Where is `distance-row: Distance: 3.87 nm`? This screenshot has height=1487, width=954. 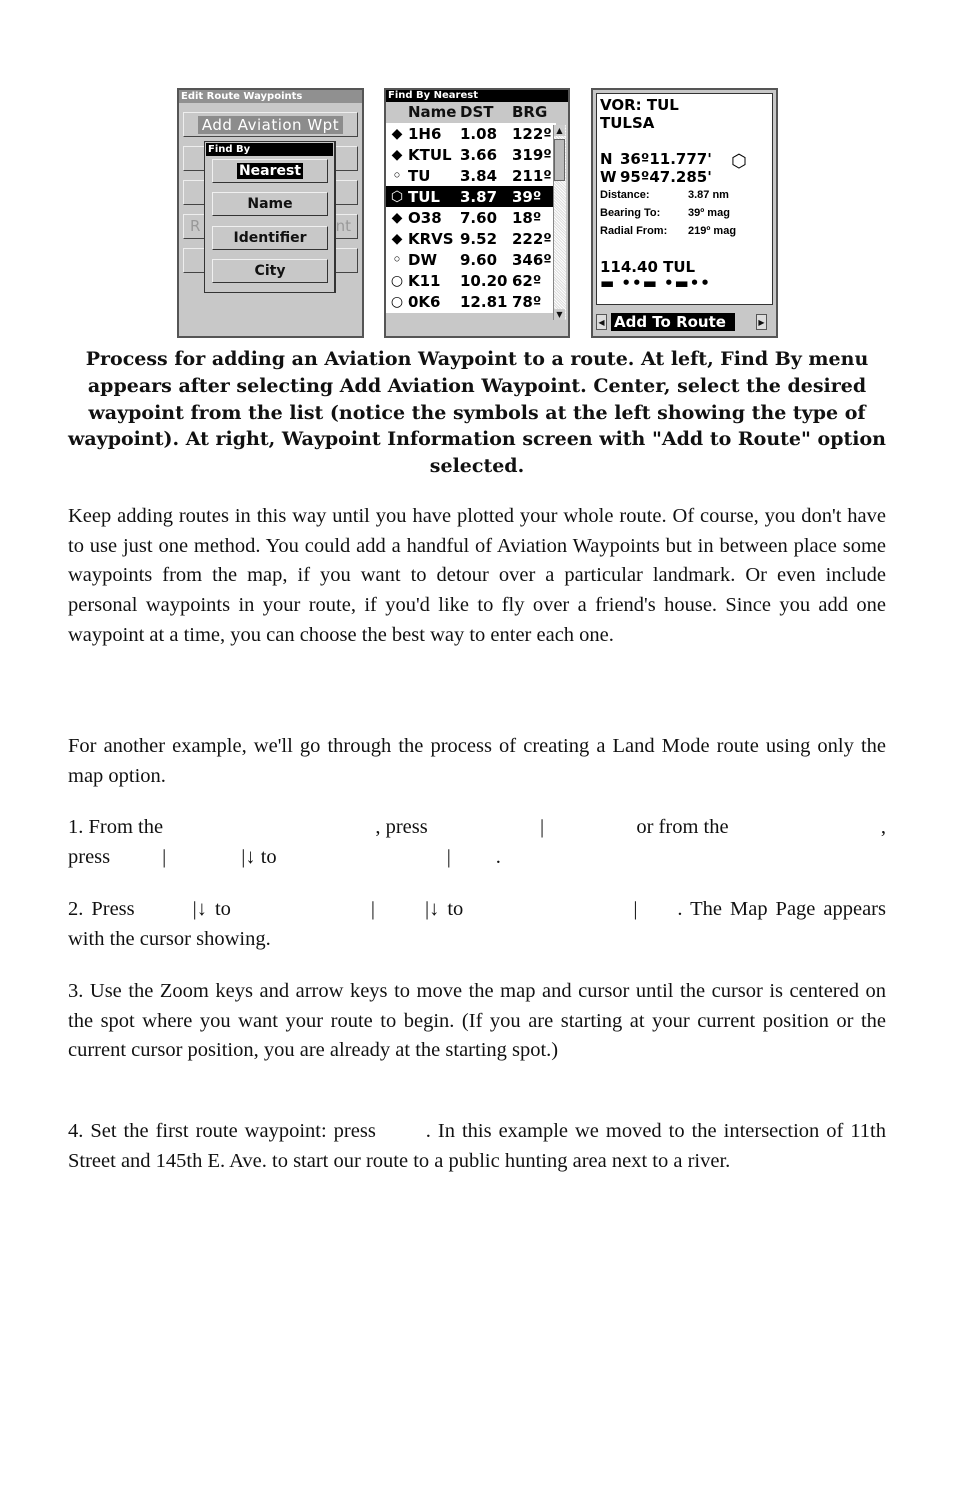 distance-row: Distance: 3.87 nm is located at coordinates (684, 195).